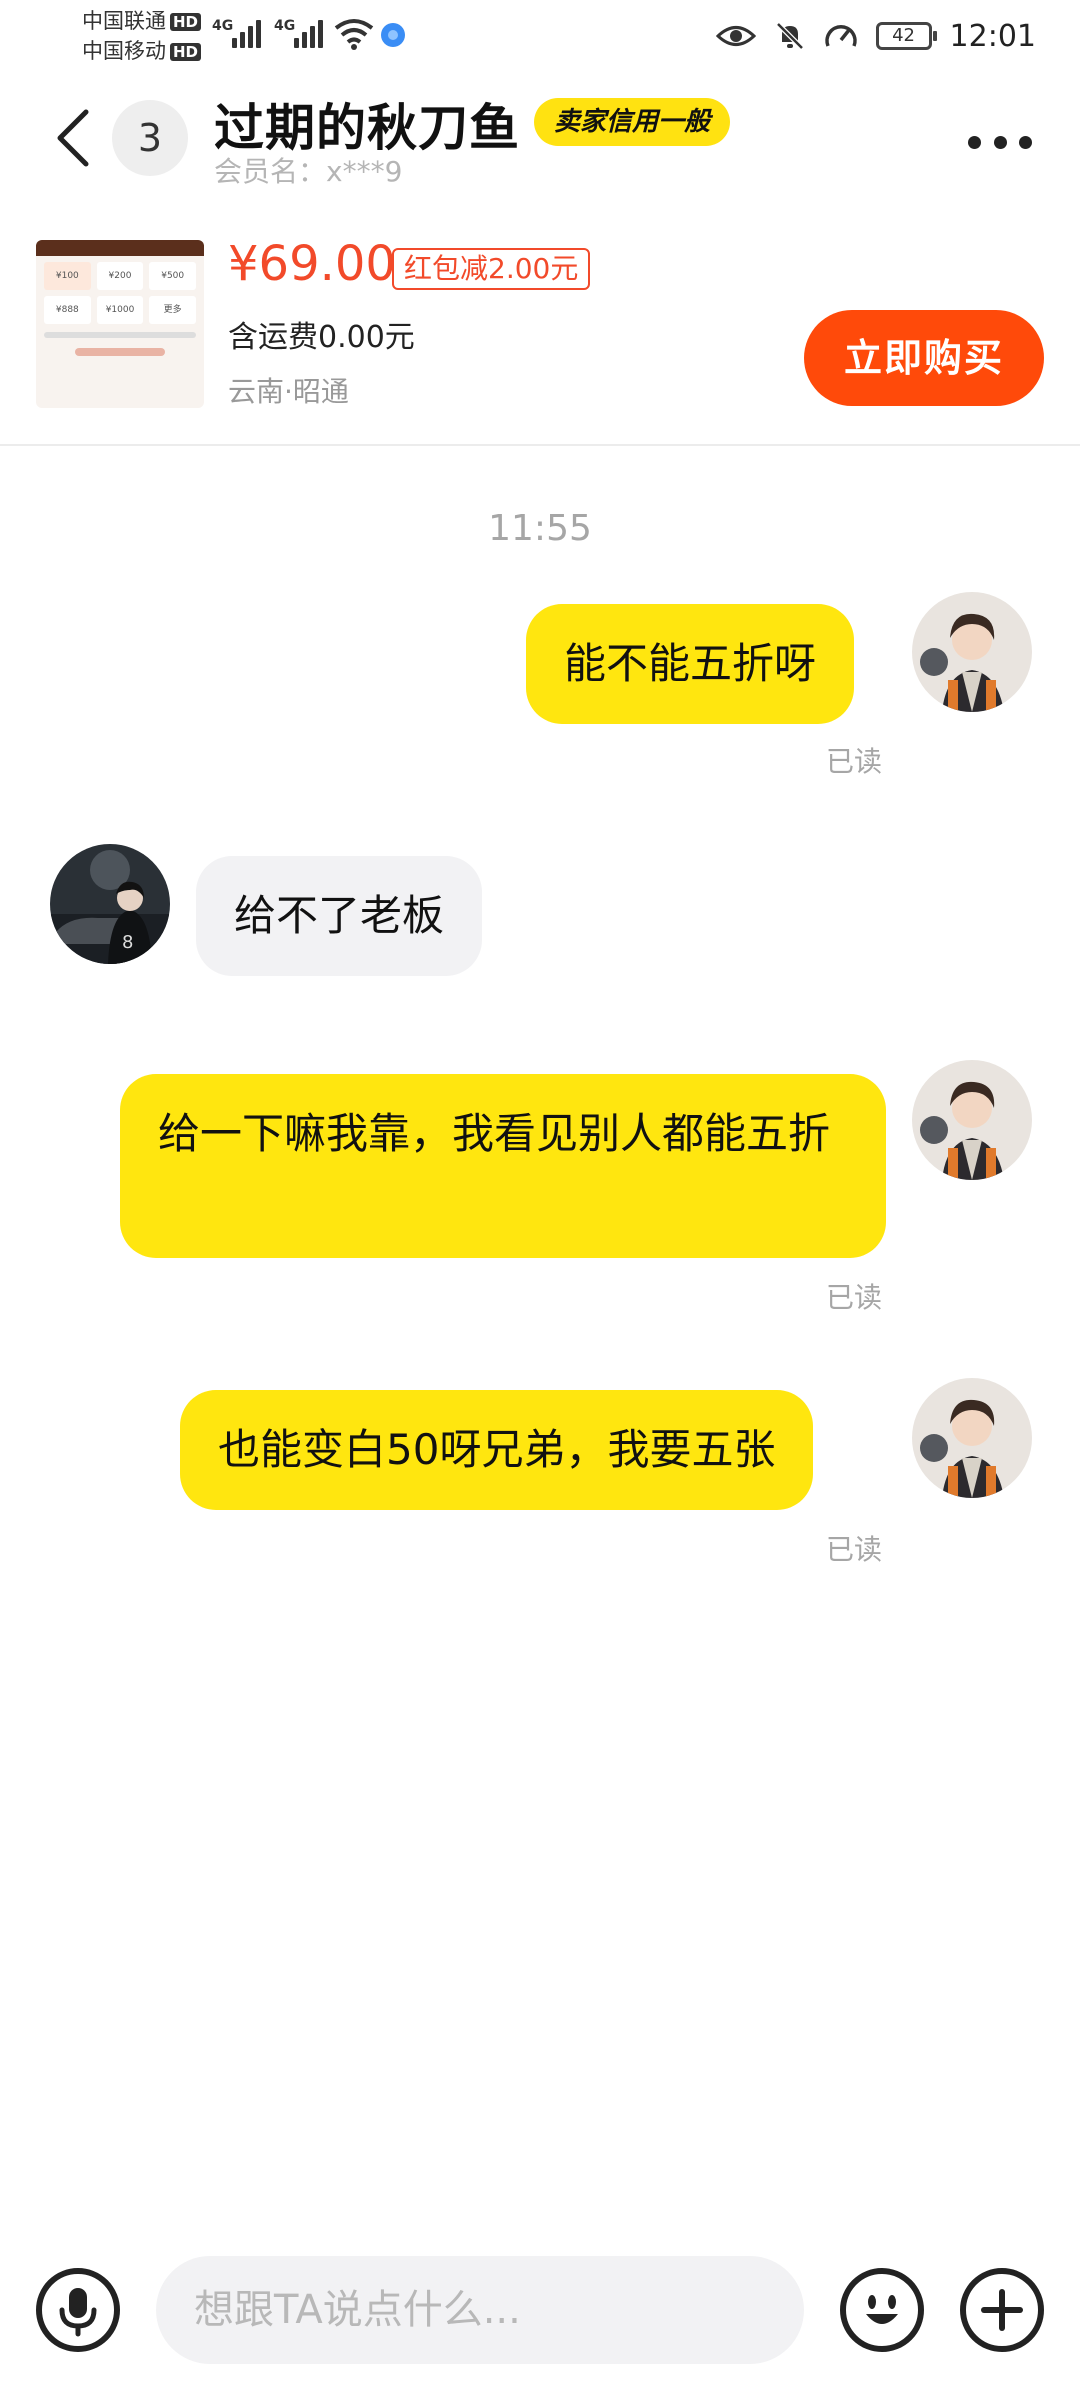 The width and height of the screenshot is (1080, 2400). Describe the element at coordinates (120, 276) in the screenshot. I see `thumb-cell: ¥200` at that location.